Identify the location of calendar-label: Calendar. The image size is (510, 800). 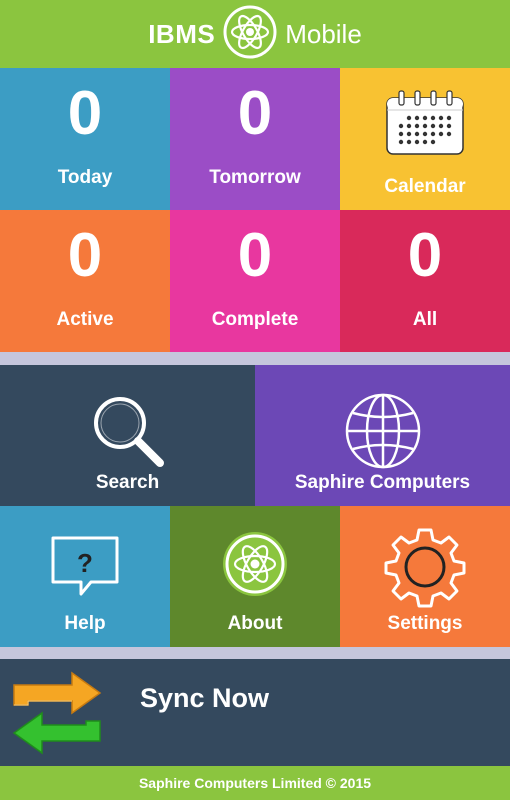
(425, 186).